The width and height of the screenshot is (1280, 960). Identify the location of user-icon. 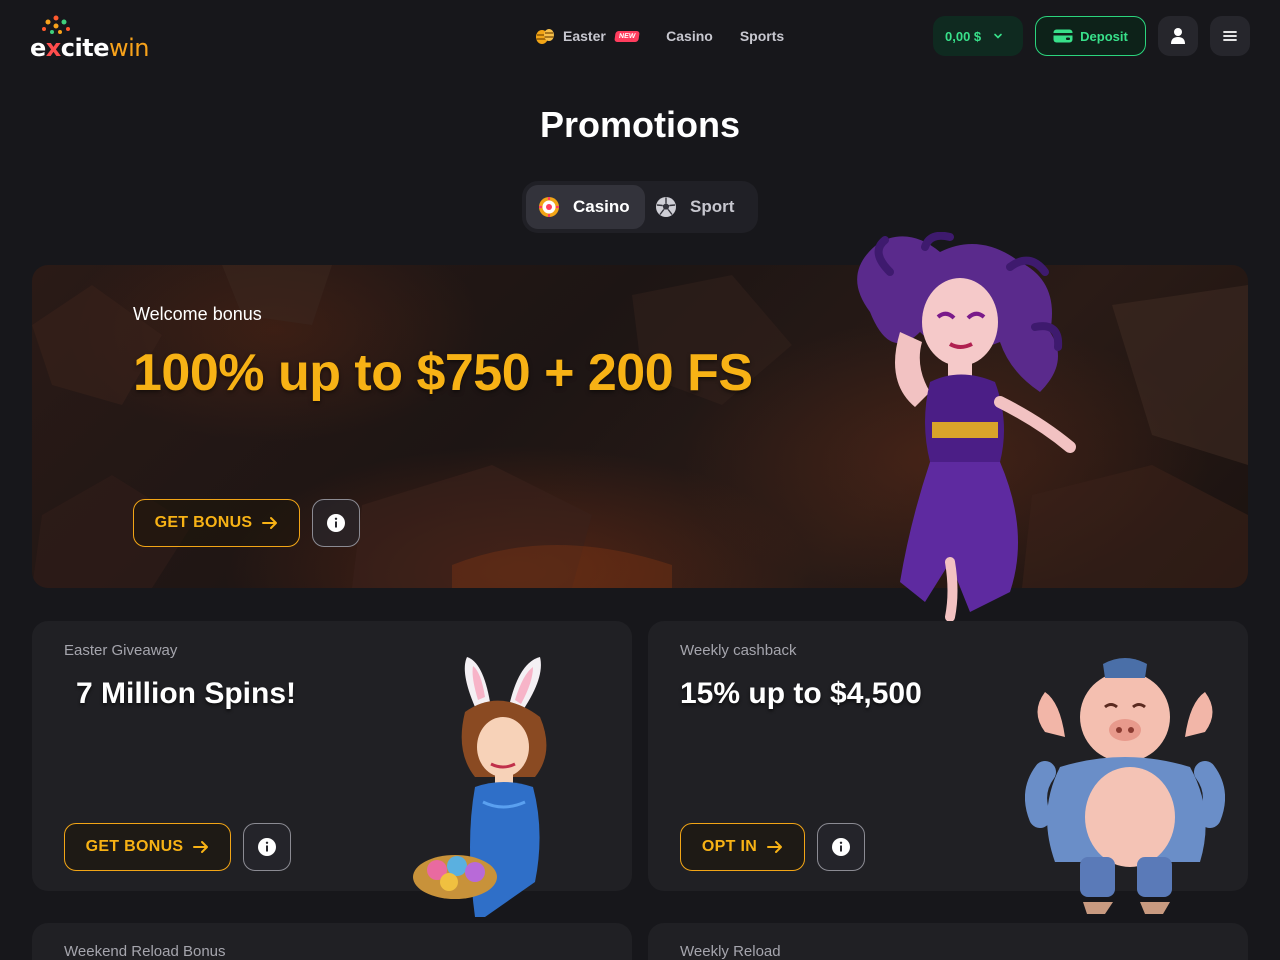
(1178, 36).